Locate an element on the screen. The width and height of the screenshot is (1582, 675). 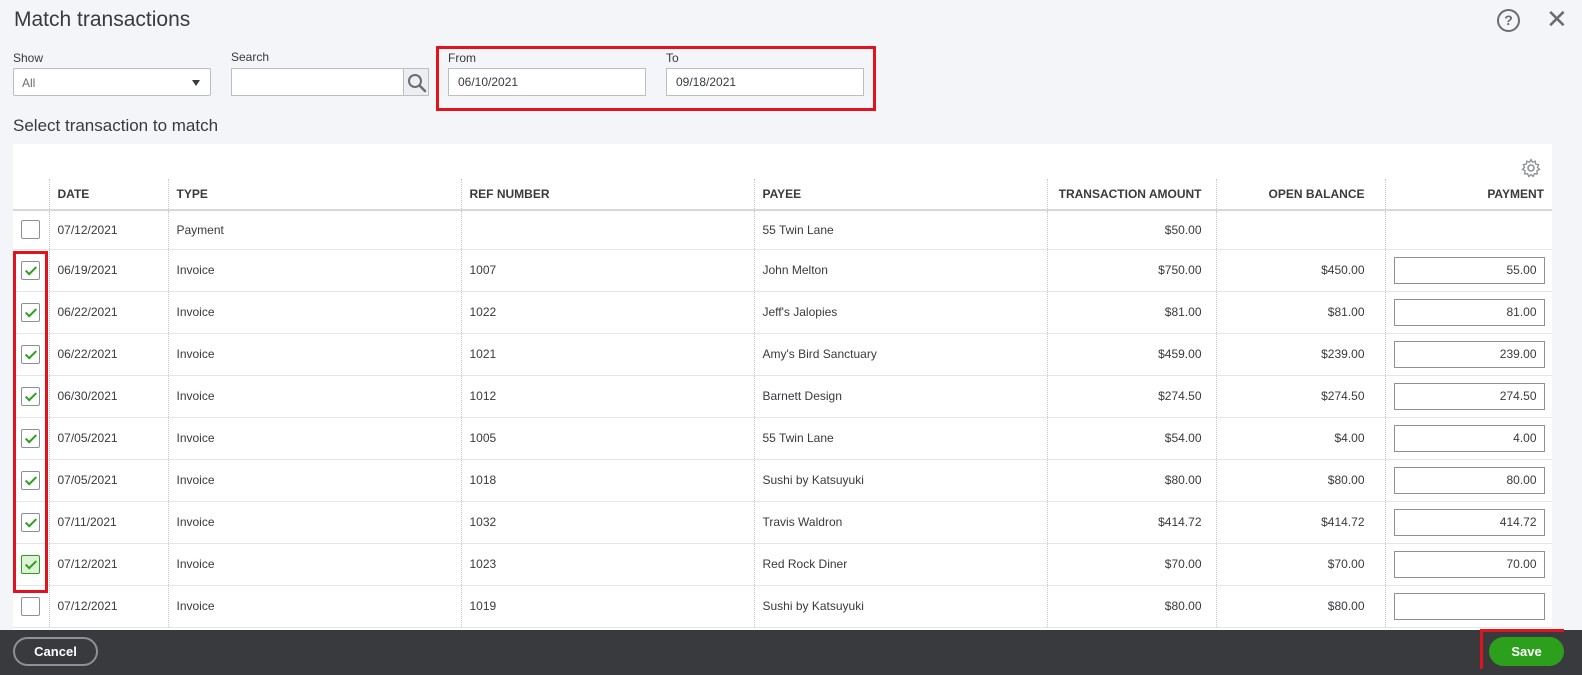
table-row: 07/12/2021 Payment 55 Twin Lane $50.00 is located at coordinates (782, 230).